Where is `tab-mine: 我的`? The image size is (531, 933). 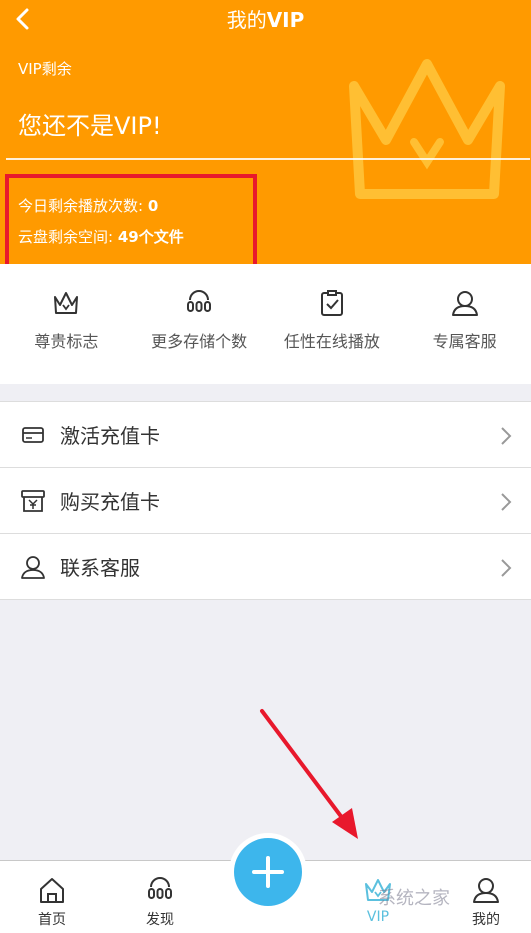 tab-mine: 我的 is located at coordinates (486, 897).